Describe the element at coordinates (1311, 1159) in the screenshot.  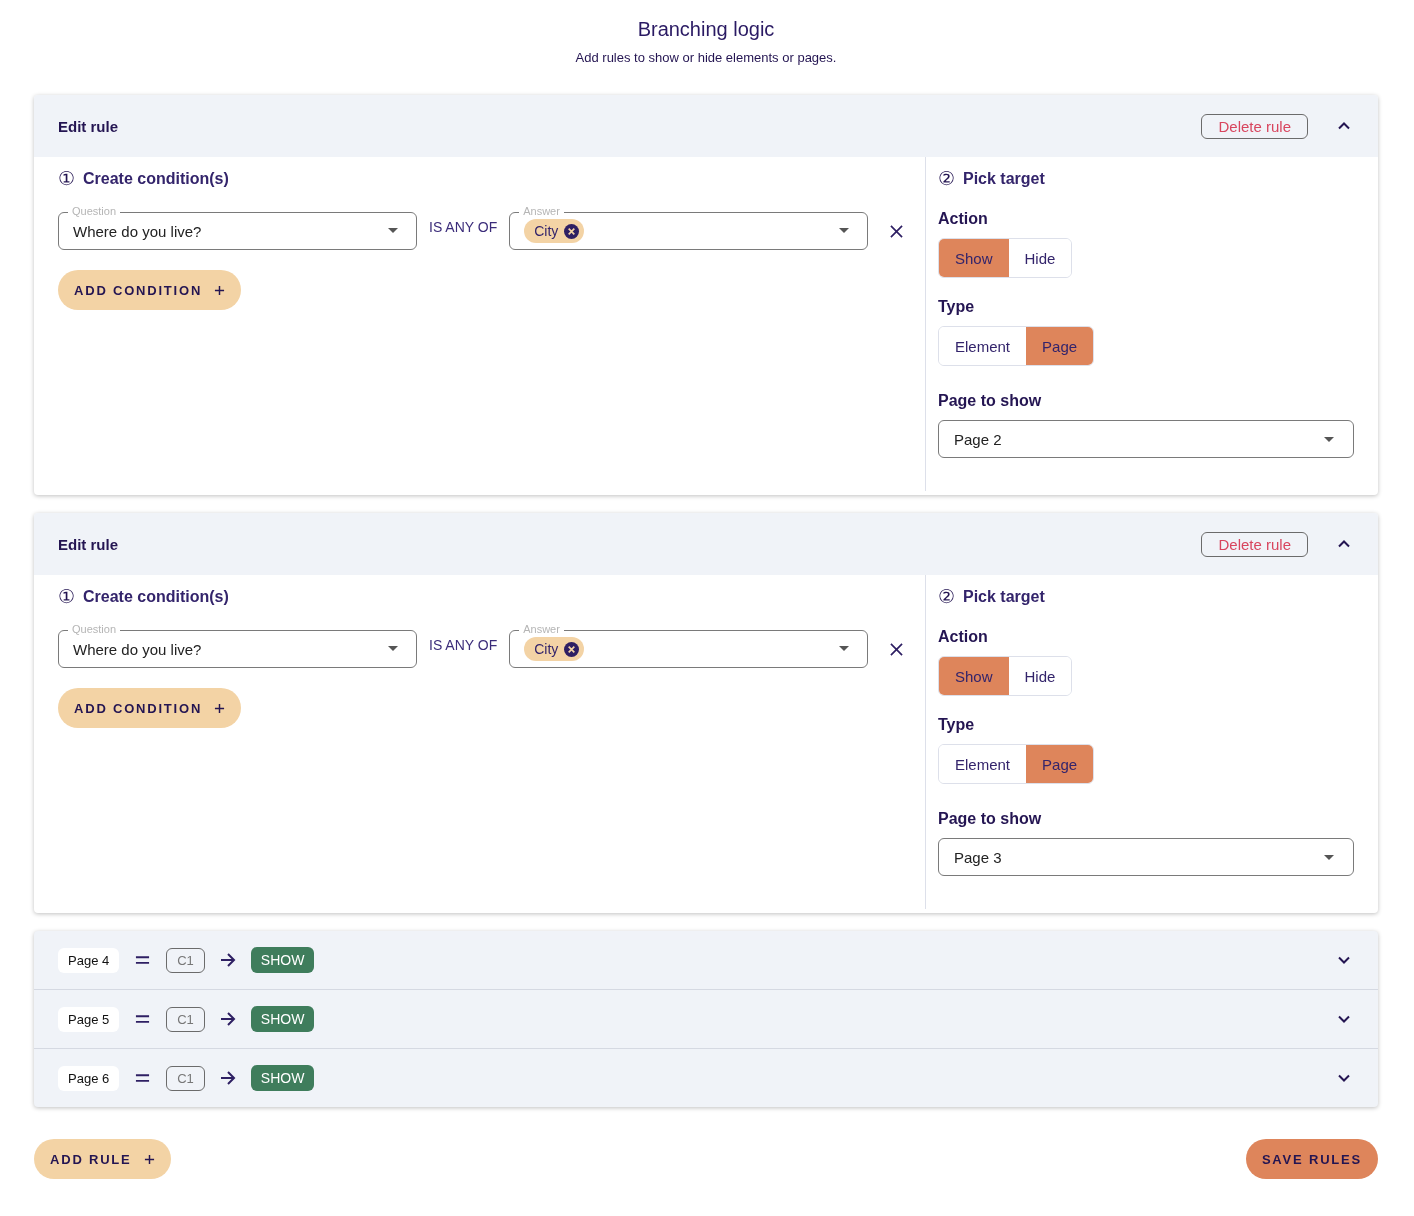
I see `save-rules-button: SAVE RULES` at that location.